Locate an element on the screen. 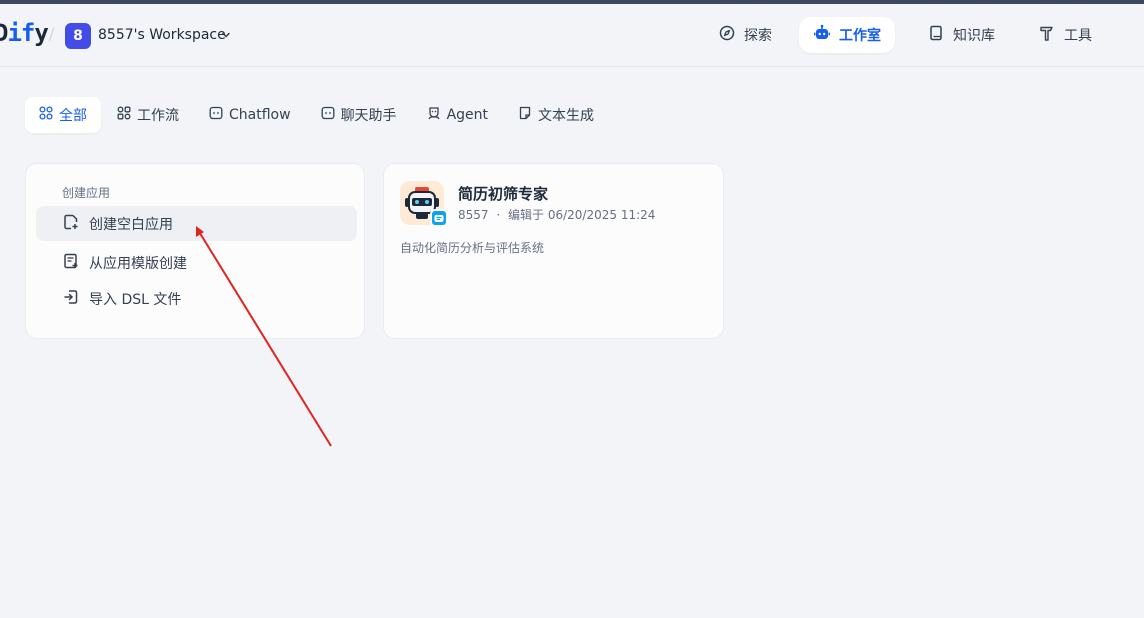 The height and width of the screenshot is (618, 1144). nav-studio: 工作室 is located at coordinates (847, 35).